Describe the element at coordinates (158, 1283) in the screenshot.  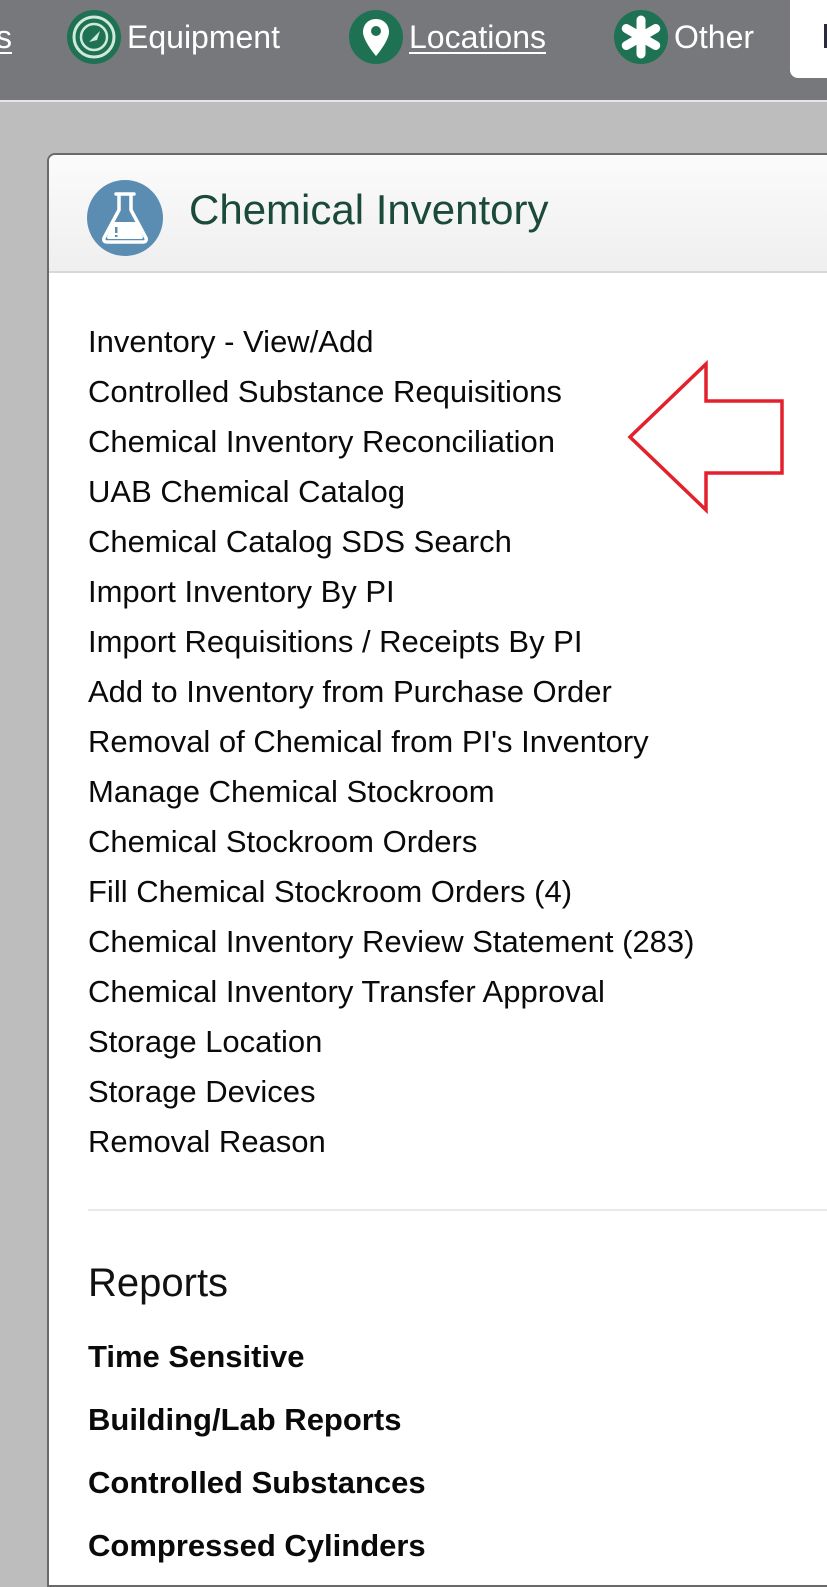
I see `reports-heading: Reports` at that location.